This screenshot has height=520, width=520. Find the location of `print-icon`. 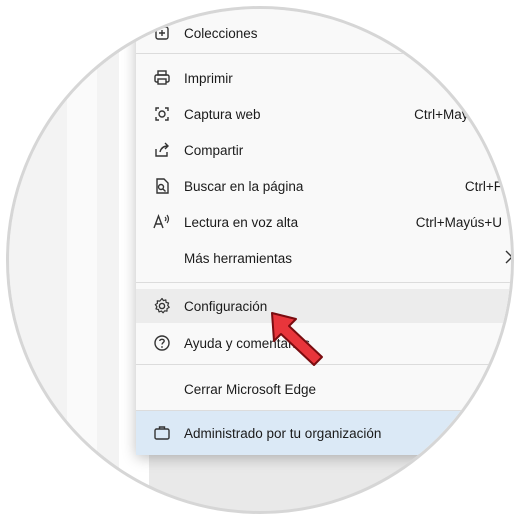

print-icon is located at coordinates (162, 78).